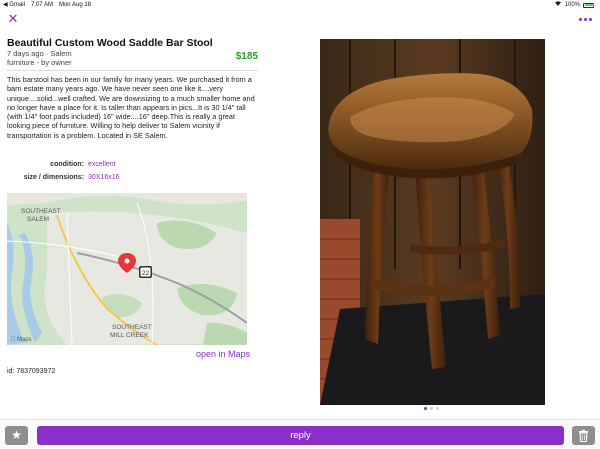 The width and height of the screenshot is (600, 449). I want to click on battery-icon, so click(588, 5).